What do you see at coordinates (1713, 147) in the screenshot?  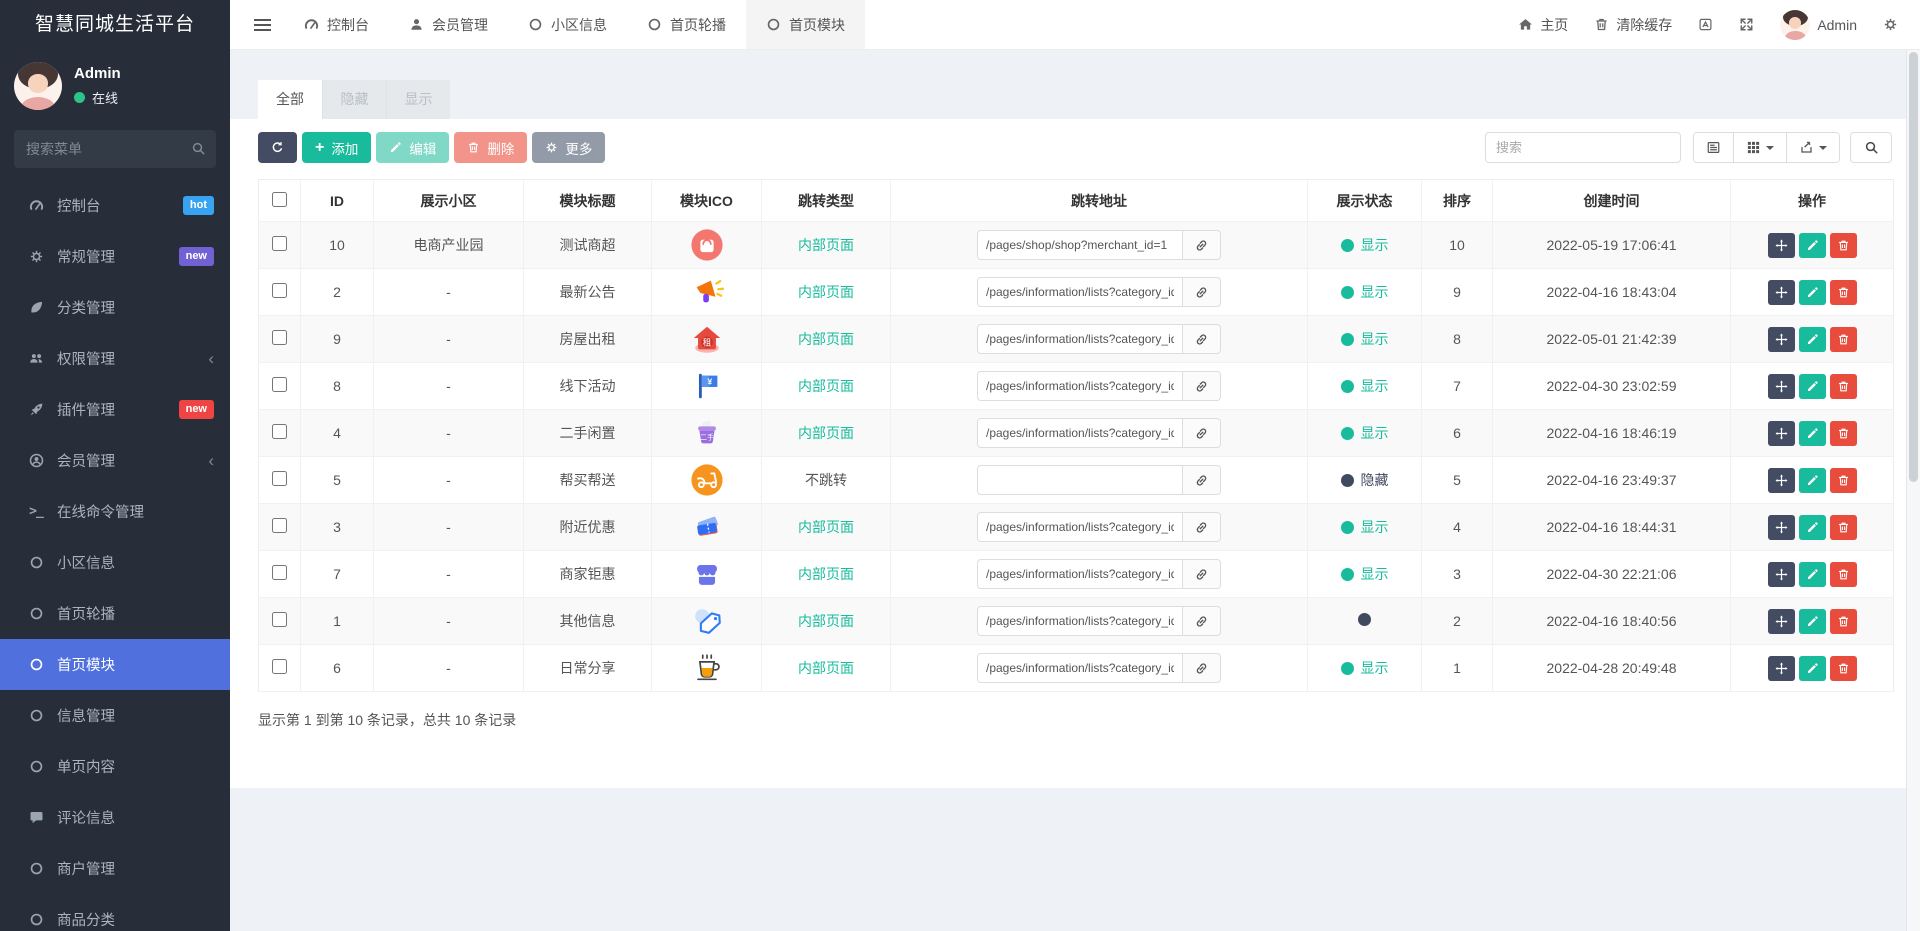 I see `detail-view-button` at bounding box center [1713, 147].